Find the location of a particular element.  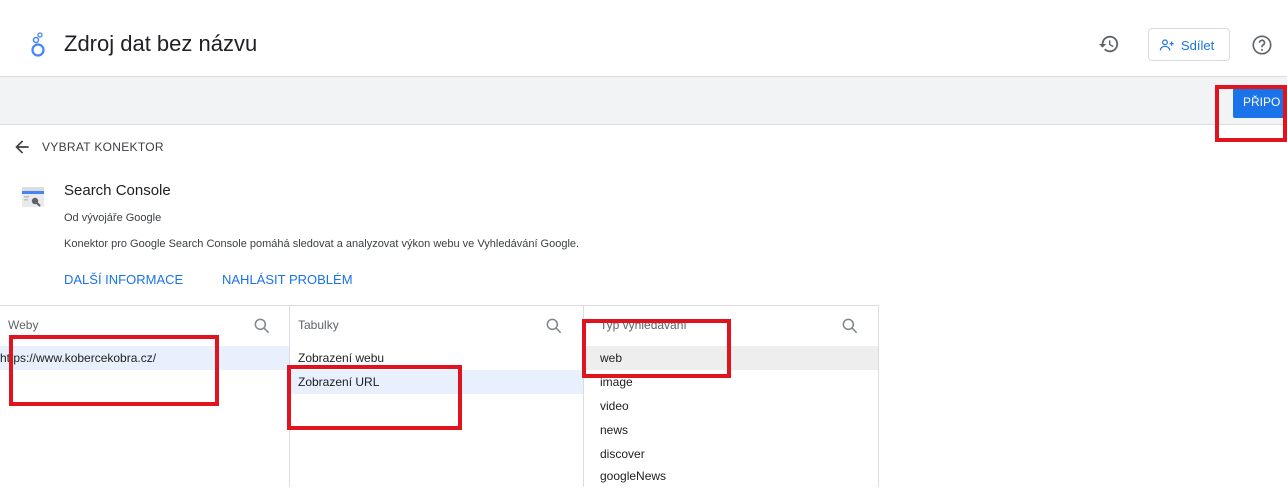

search-console-icon is located at coordinates (33, 197).